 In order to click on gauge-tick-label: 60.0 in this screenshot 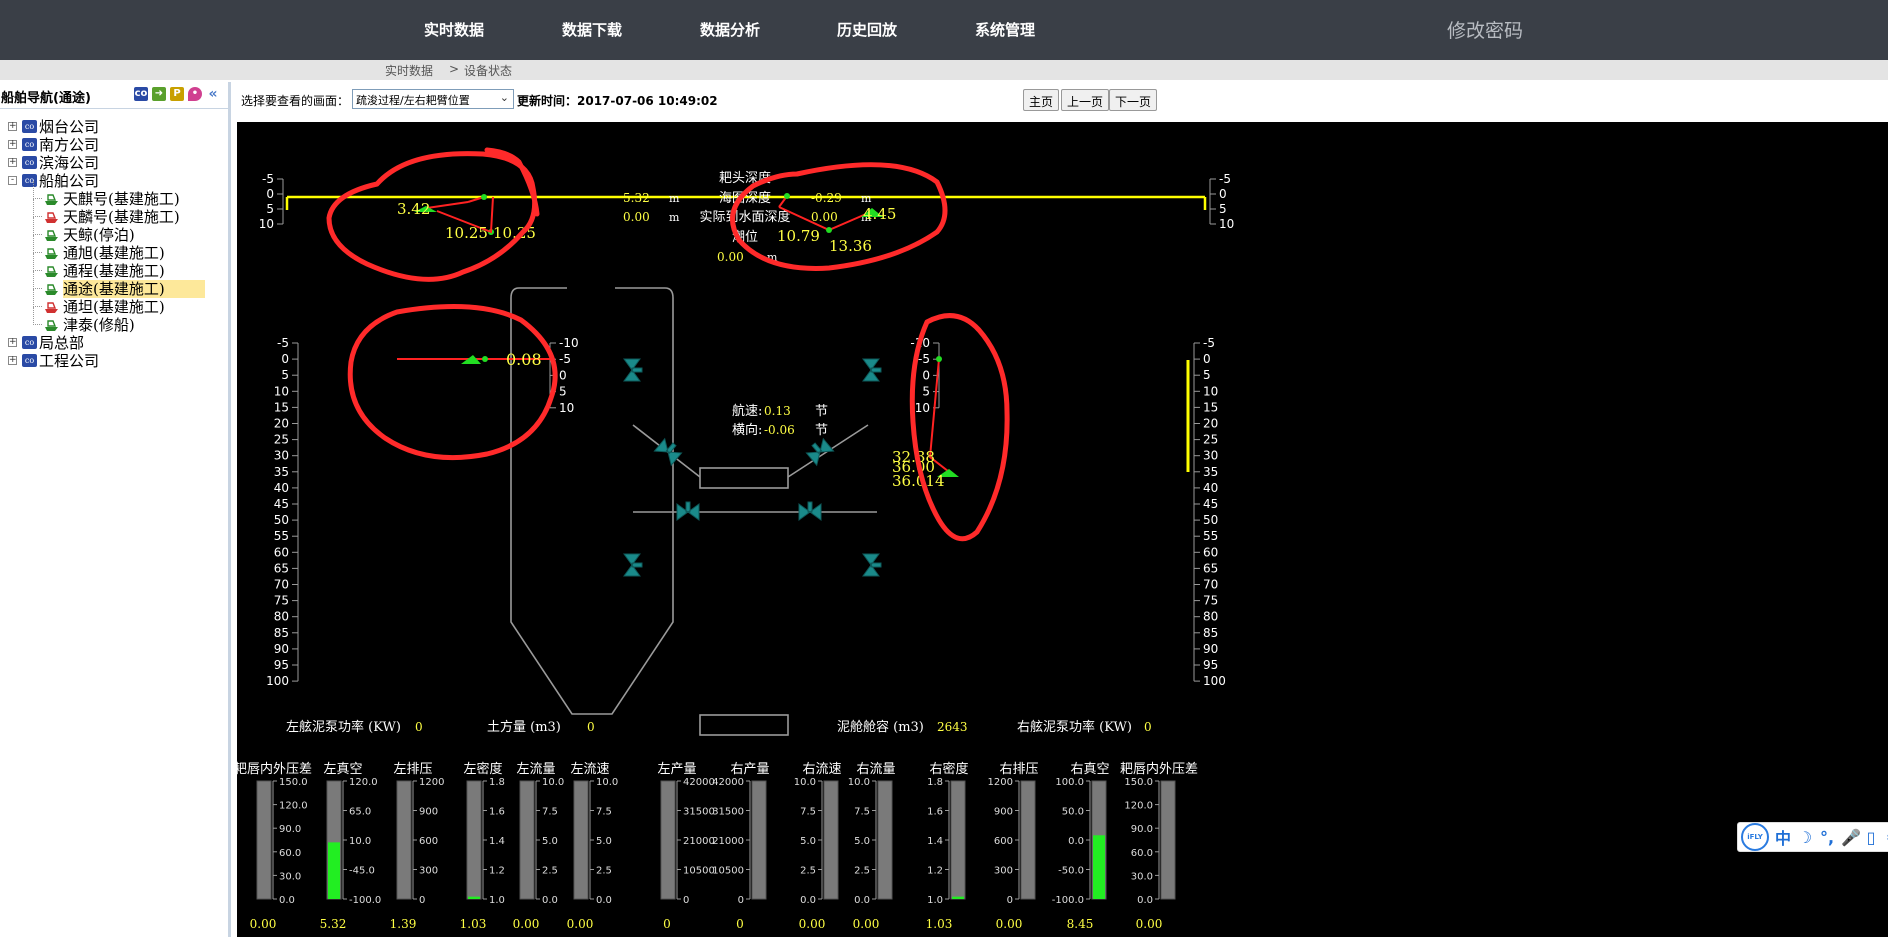, I will do `click(1142, 853)`.